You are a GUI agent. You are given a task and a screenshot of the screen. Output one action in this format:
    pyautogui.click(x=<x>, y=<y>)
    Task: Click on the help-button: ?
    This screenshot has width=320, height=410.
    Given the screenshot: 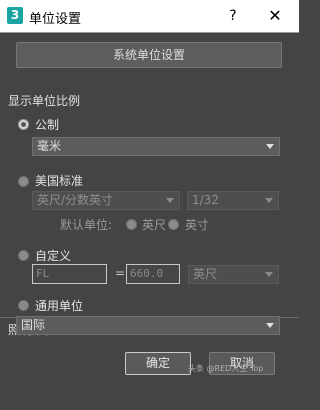 What is the action you would take?
    pyautogui.click(x=233, y=16)
    